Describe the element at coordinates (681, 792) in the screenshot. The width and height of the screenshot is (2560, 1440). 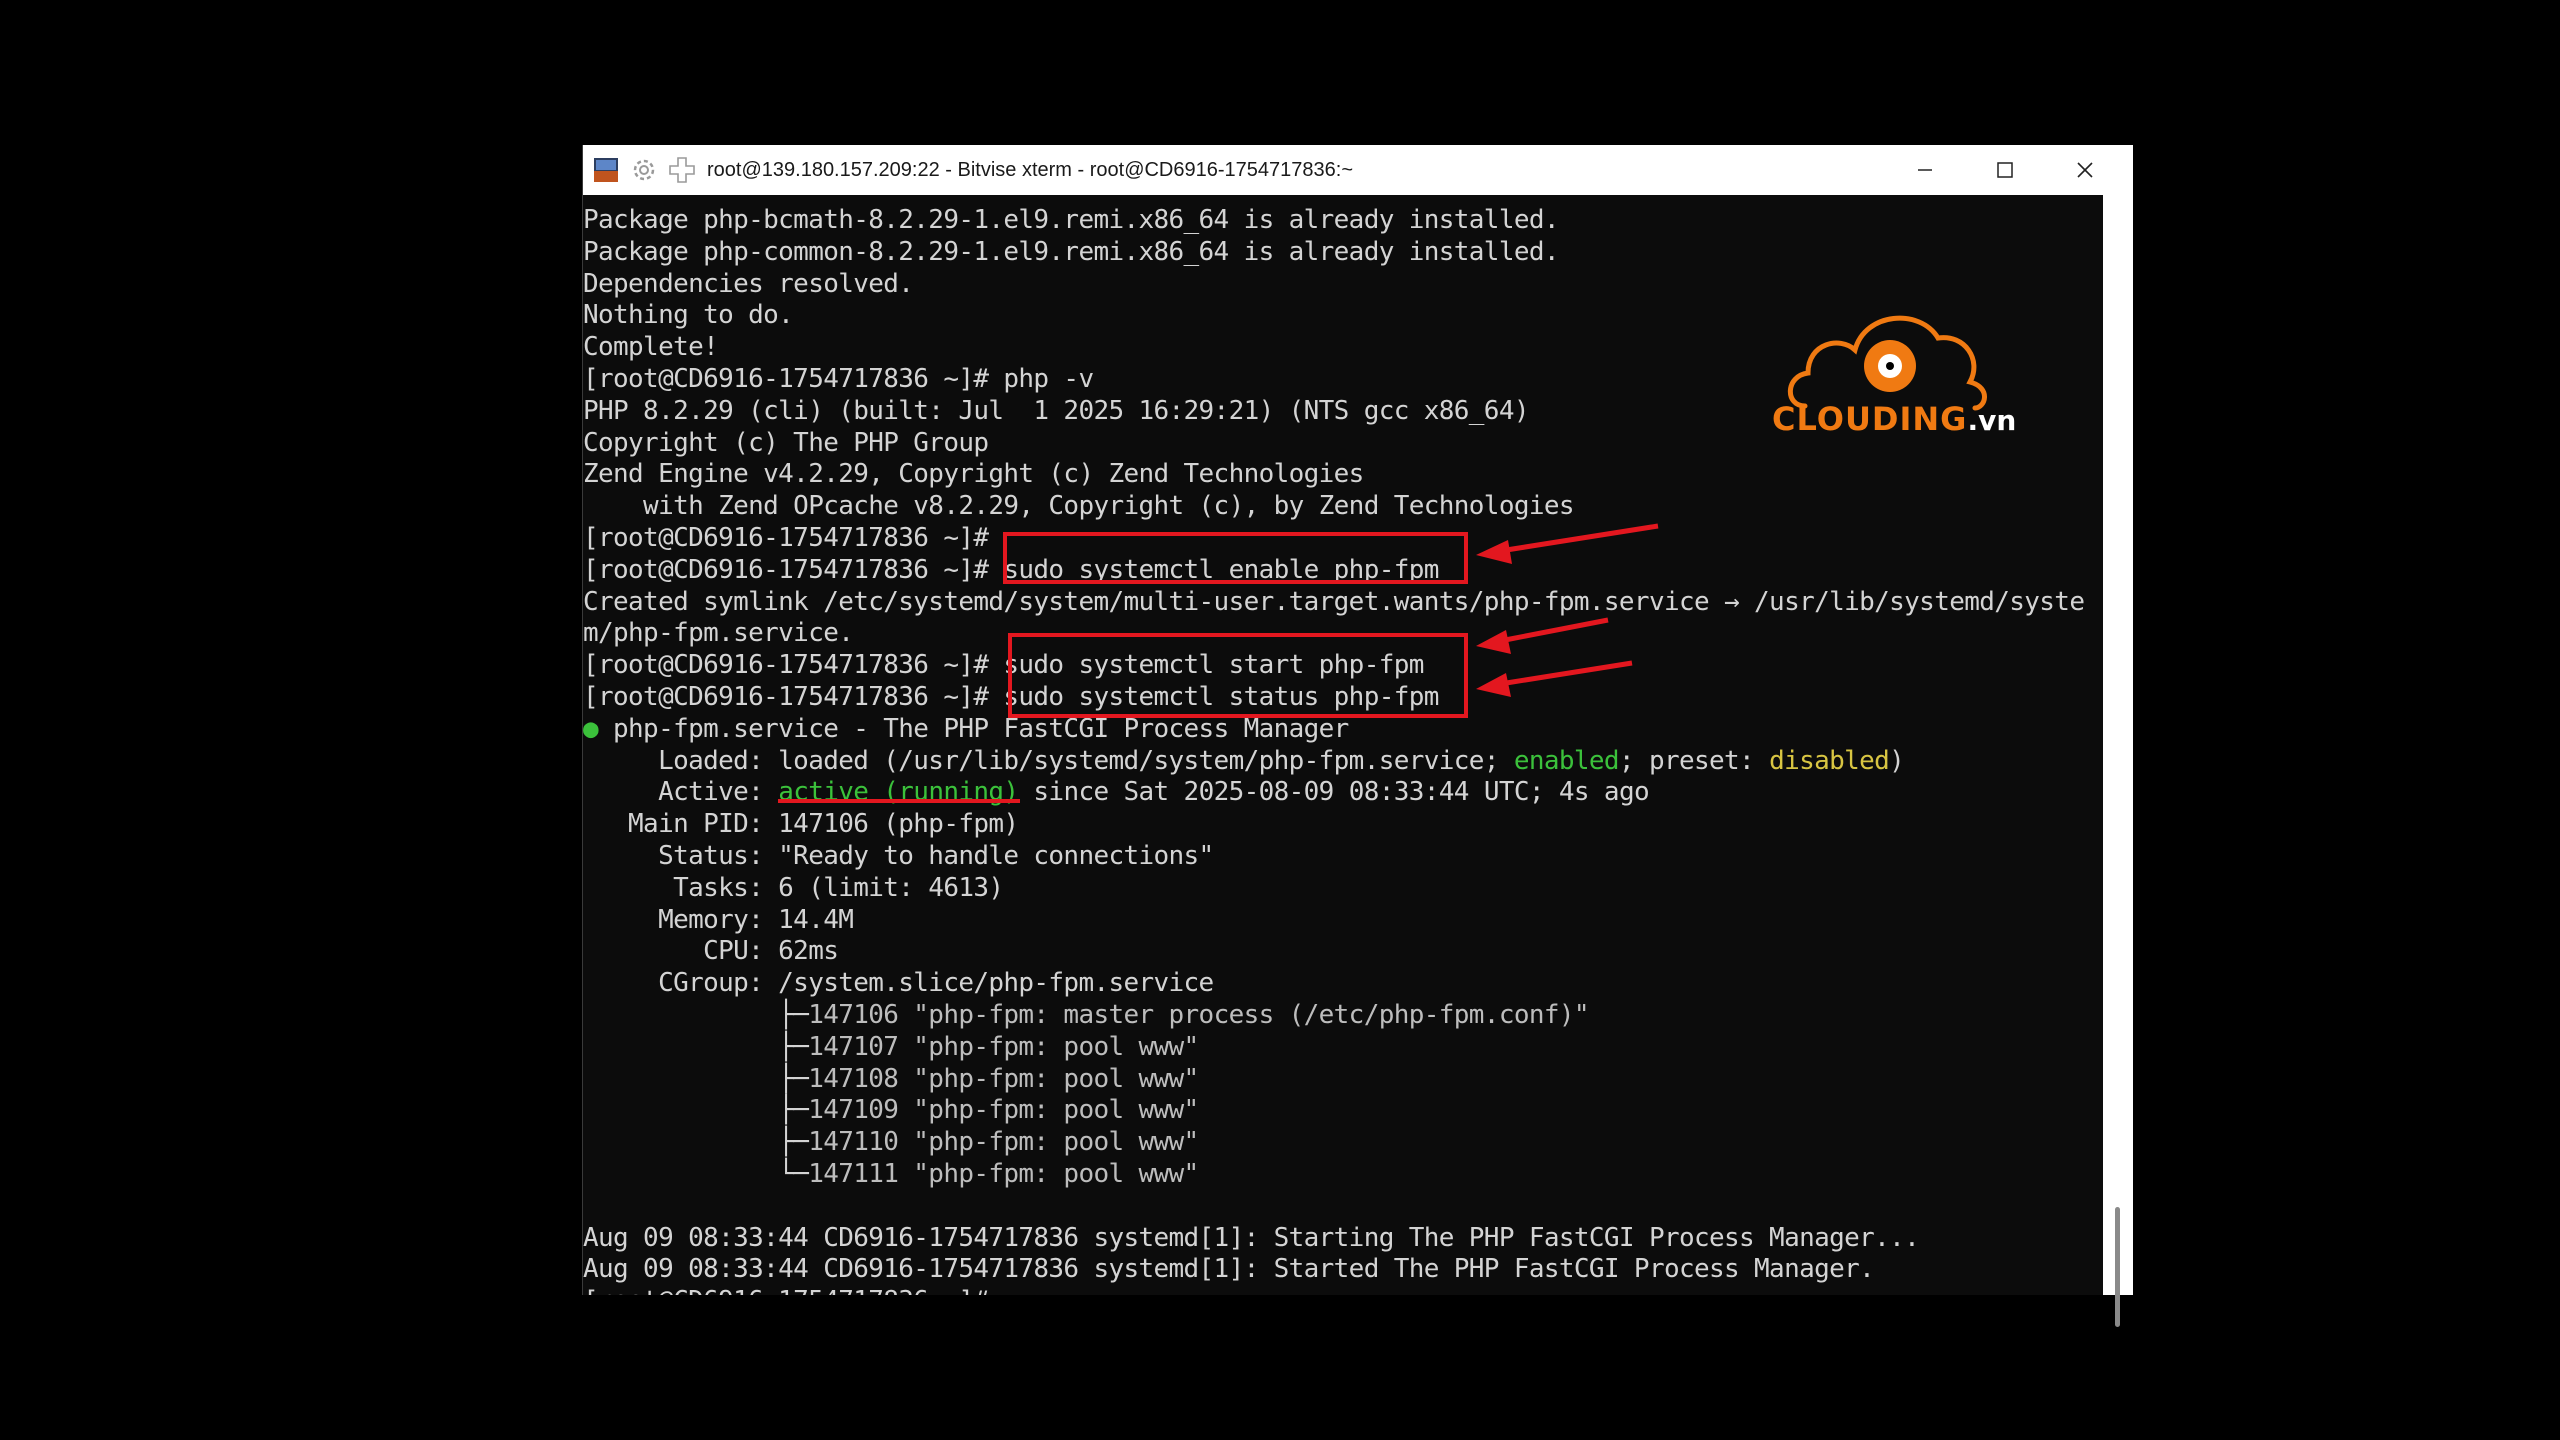
I see `terminal-text-segment: Active:` at that location.